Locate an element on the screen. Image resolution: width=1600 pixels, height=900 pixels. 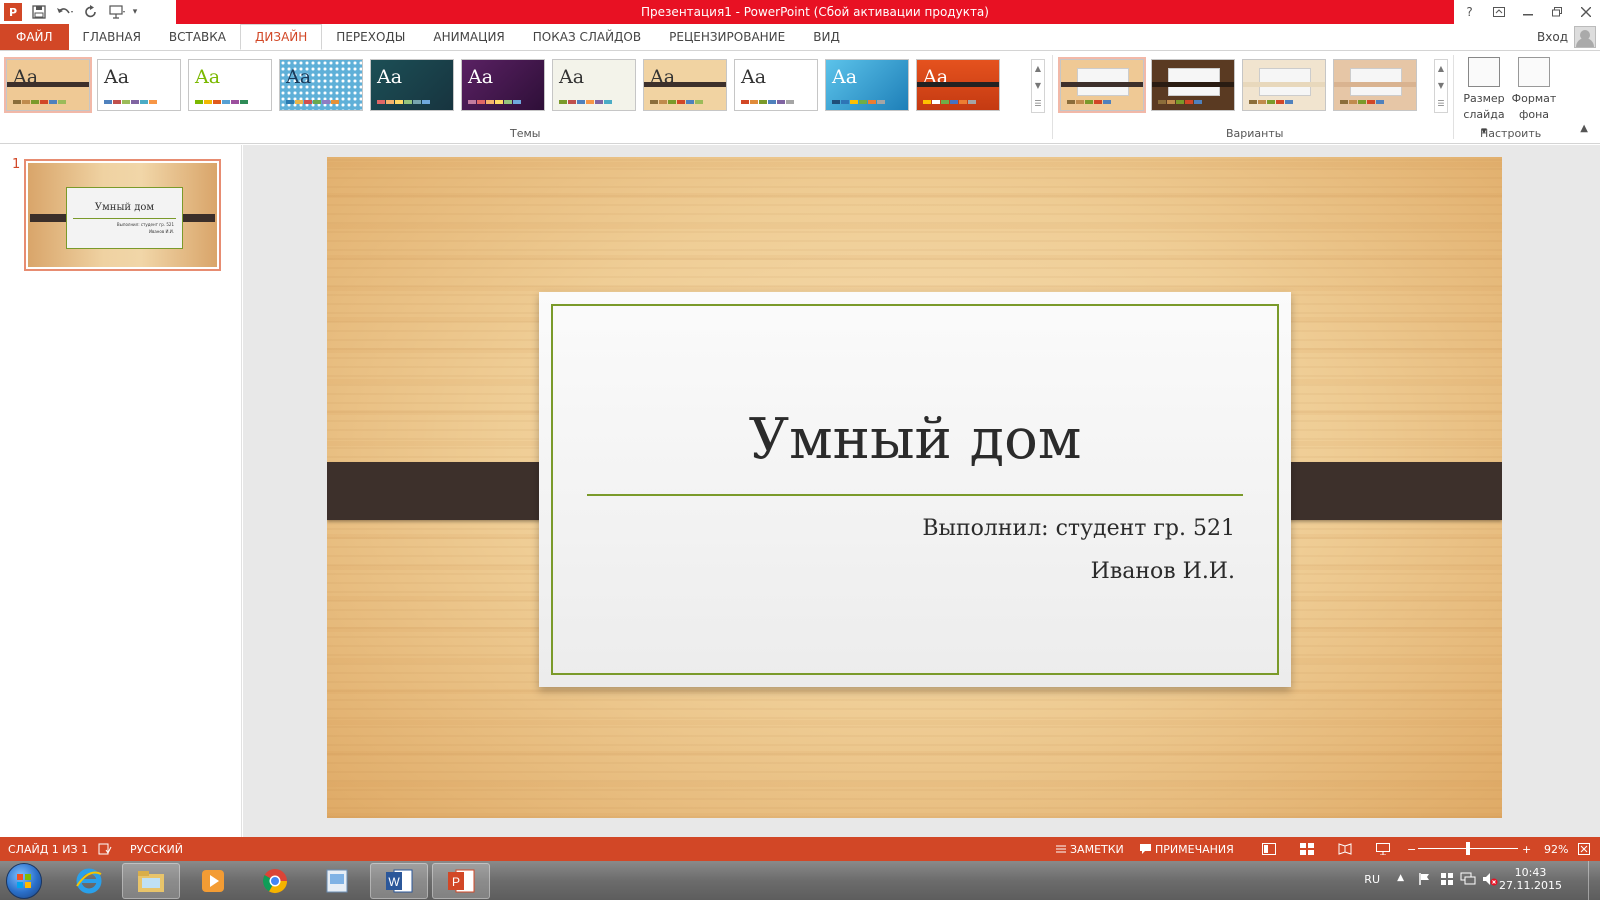
svg-text: W is located at coordinates (394, 882).